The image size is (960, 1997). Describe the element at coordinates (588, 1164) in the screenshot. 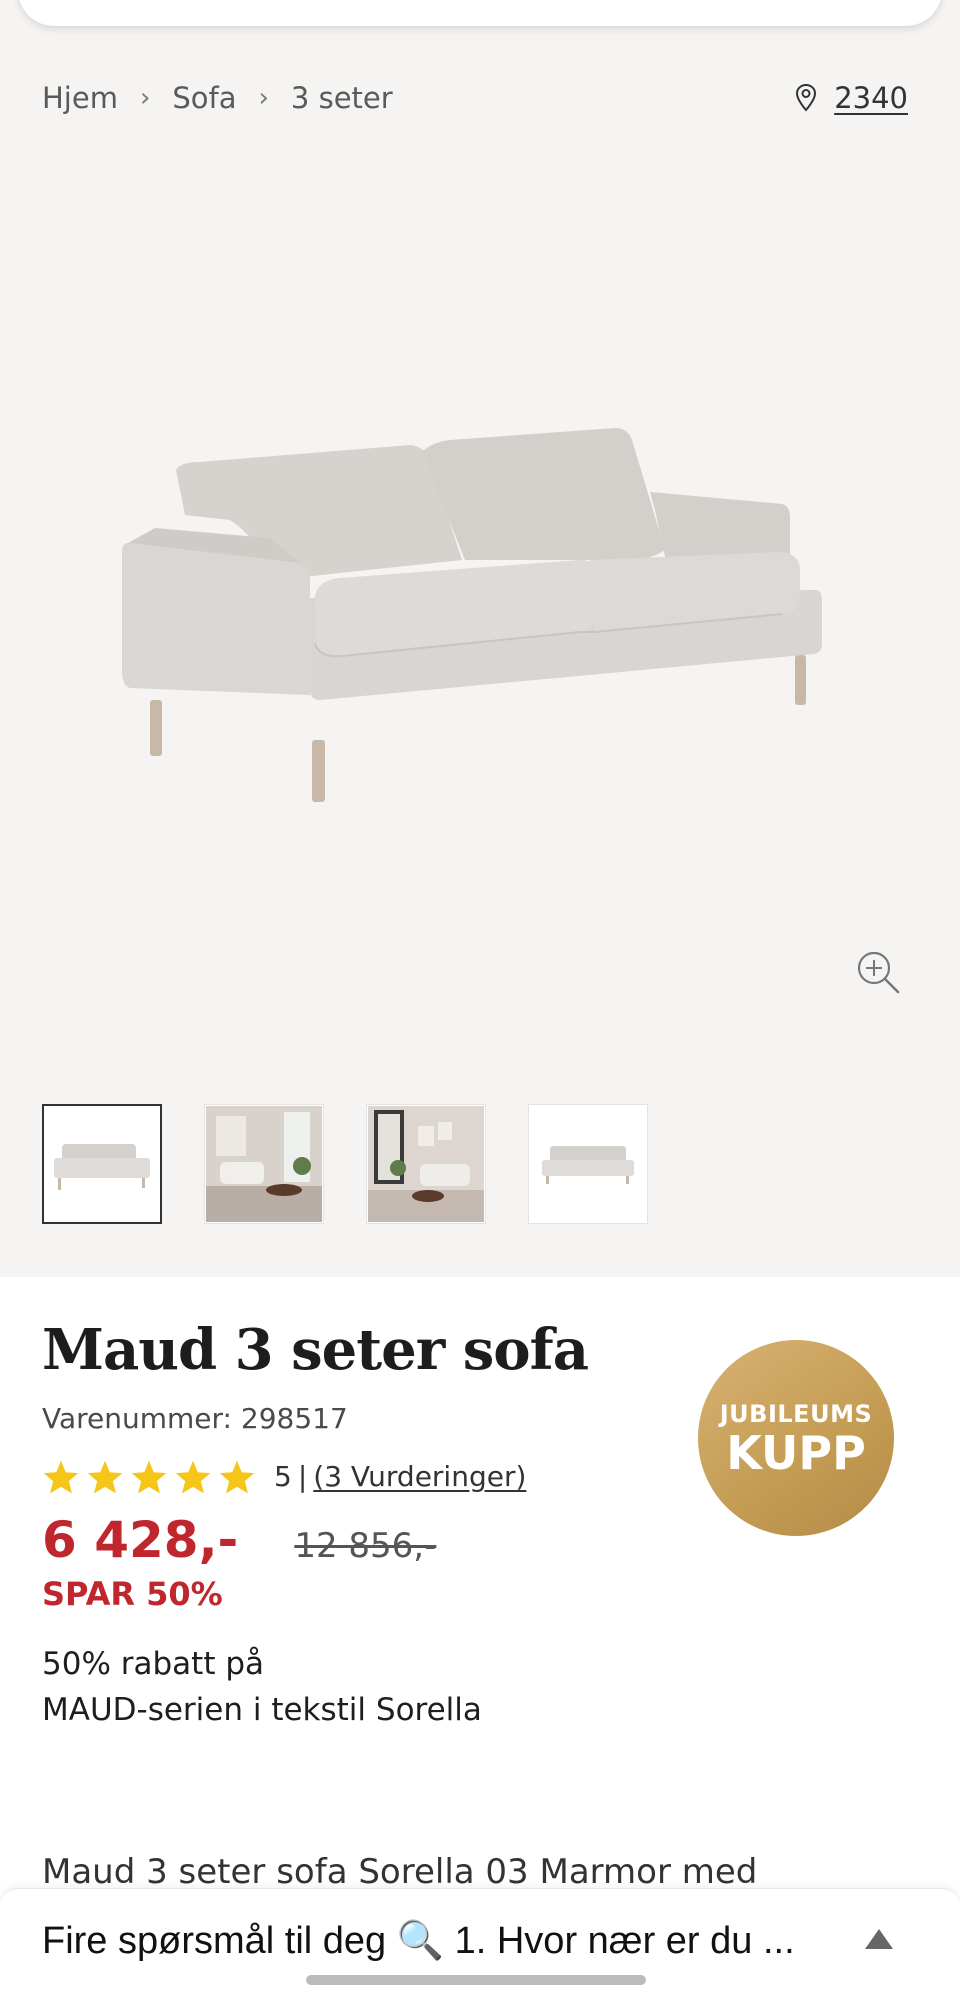

I see `thumbnail-sofa-straight` at that location.